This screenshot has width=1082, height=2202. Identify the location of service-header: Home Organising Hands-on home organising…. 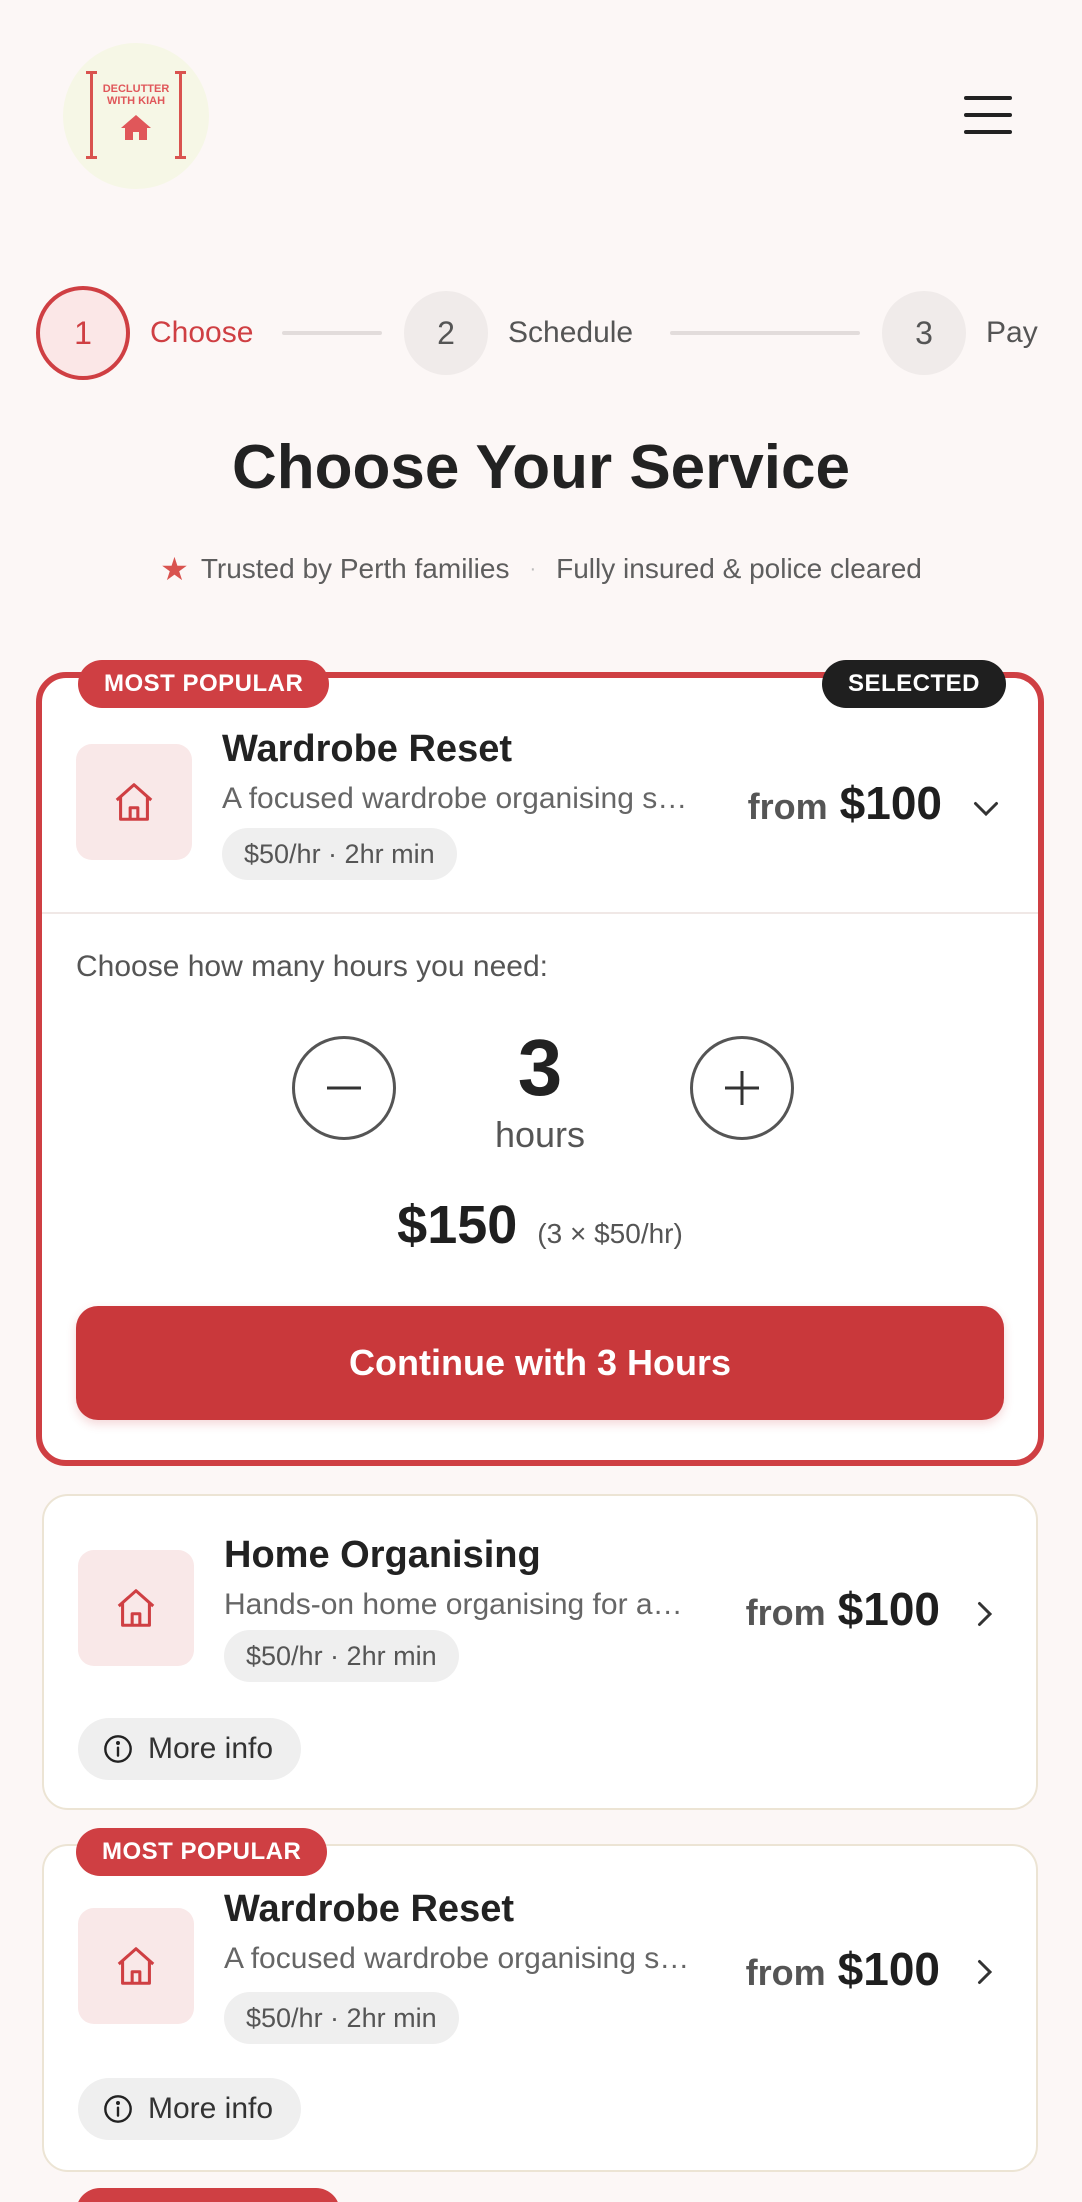
(540, 1596).